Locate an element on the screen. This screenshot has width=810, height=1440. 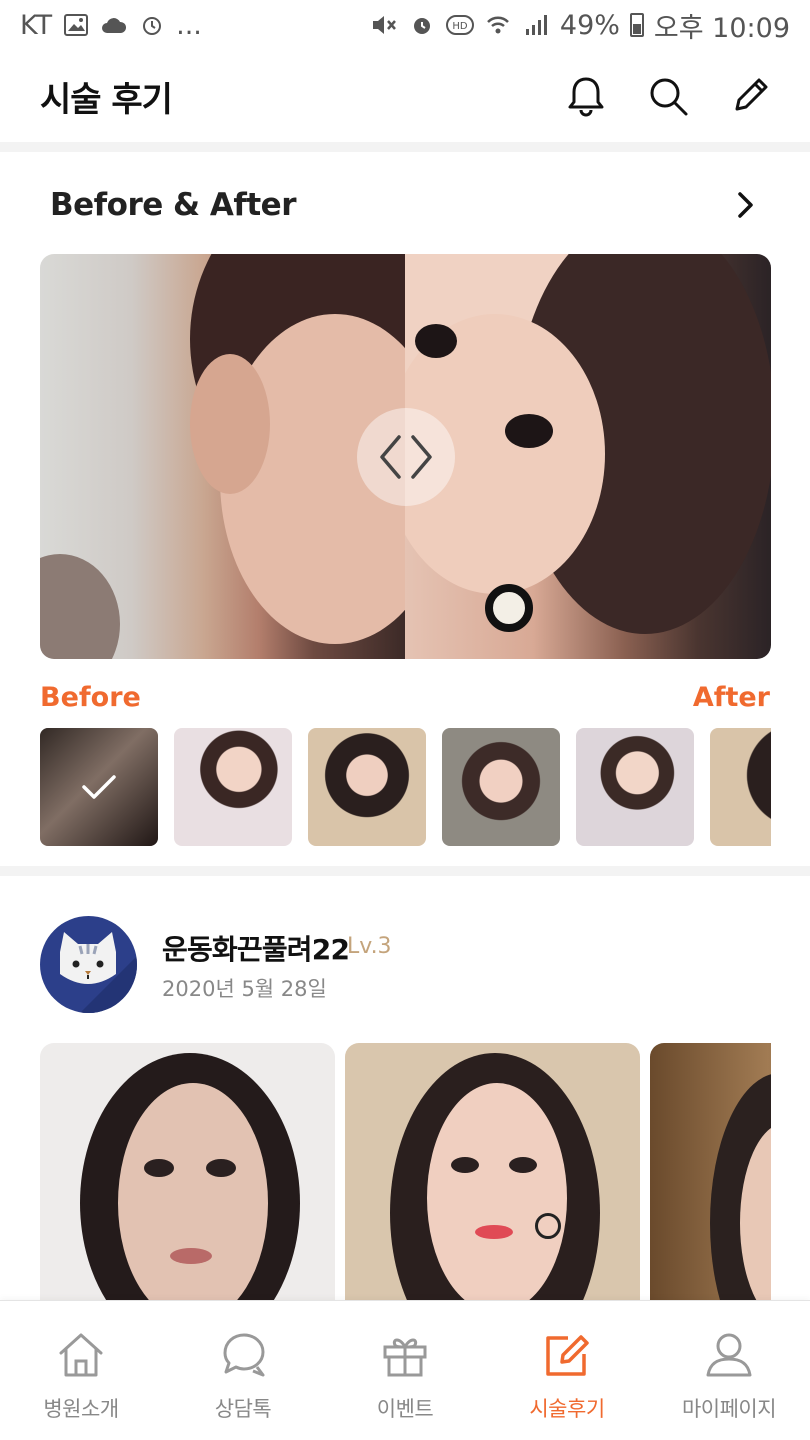
app-header: 시술 후기 is located at coordinates (405, 96).